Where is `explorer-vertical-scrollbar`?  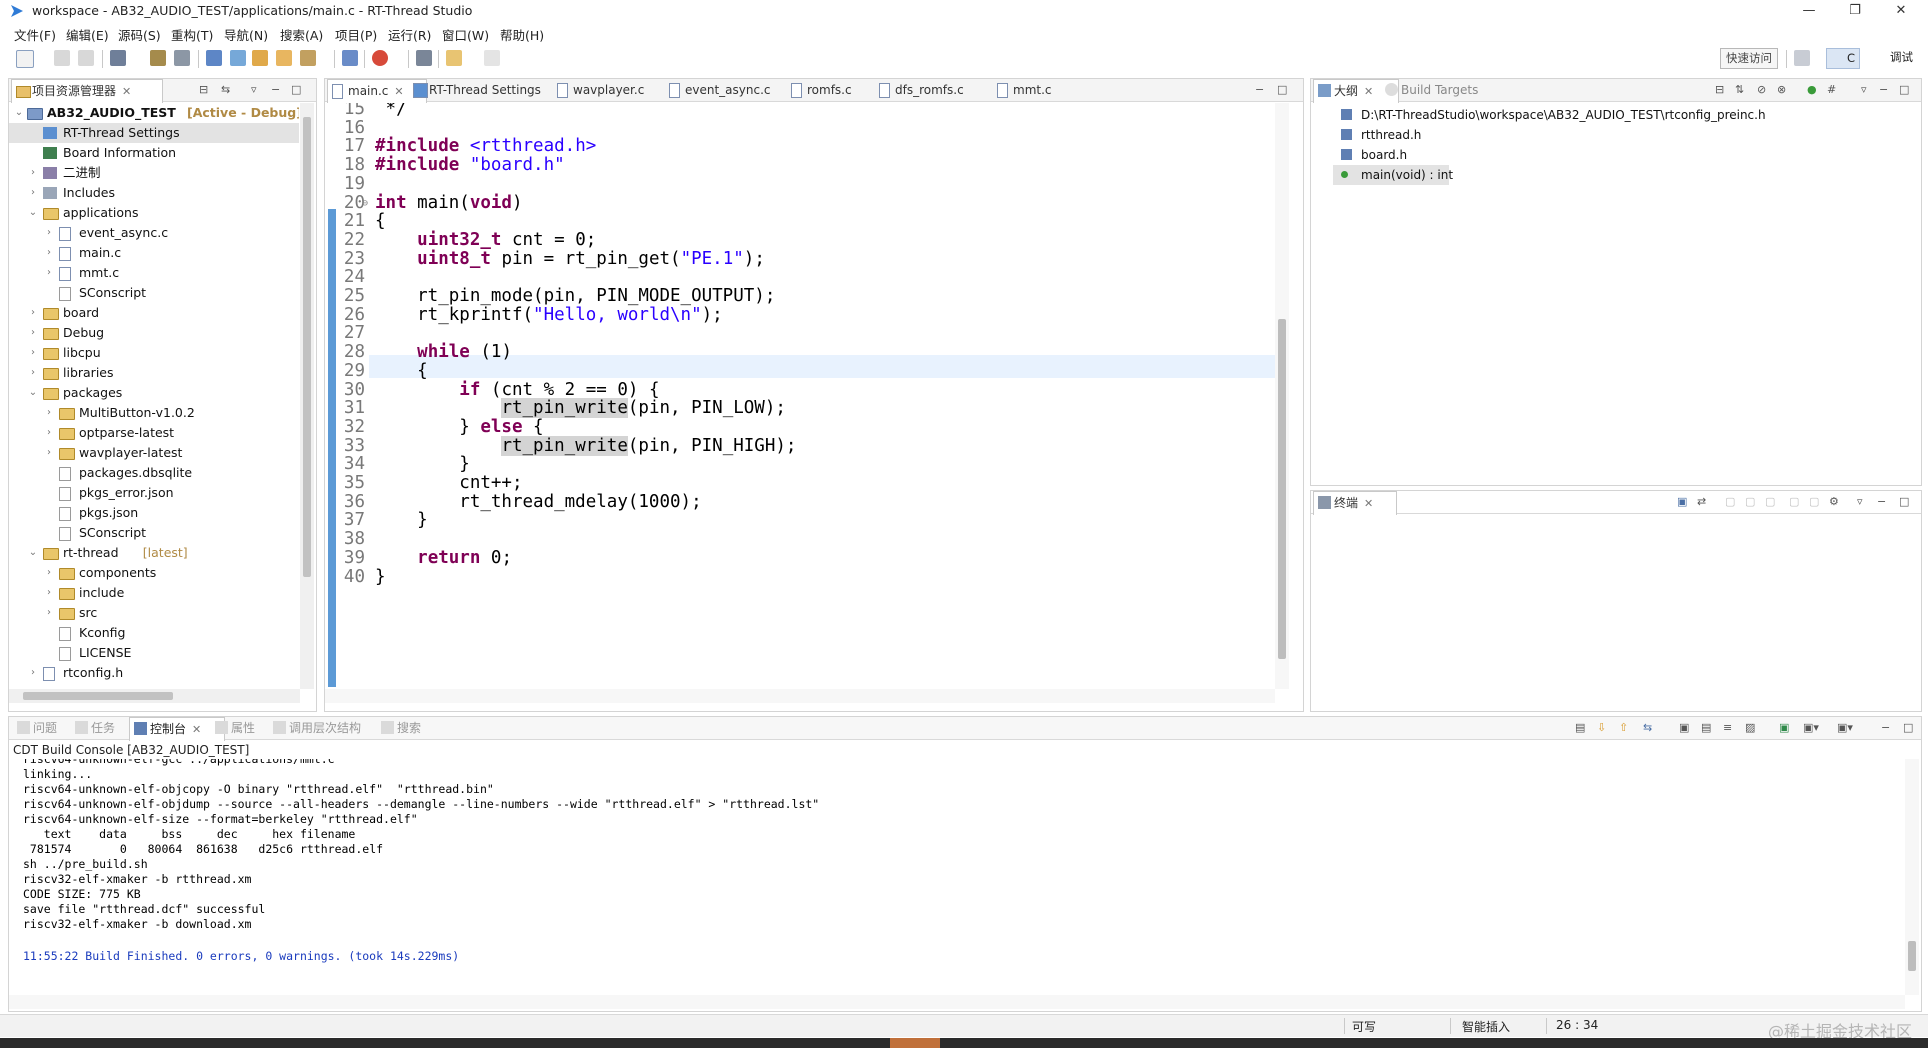
explorer-vertical-scrollbar is located at coordinates (307, 396).